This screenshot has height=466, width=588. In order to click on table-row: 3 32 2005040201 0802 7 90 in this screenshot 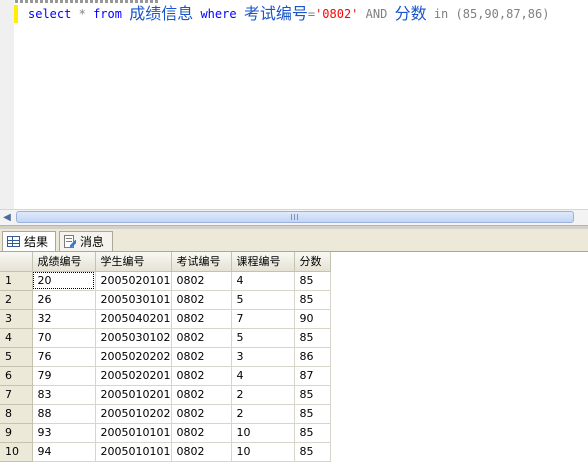, I will do `click(165, 319)`.